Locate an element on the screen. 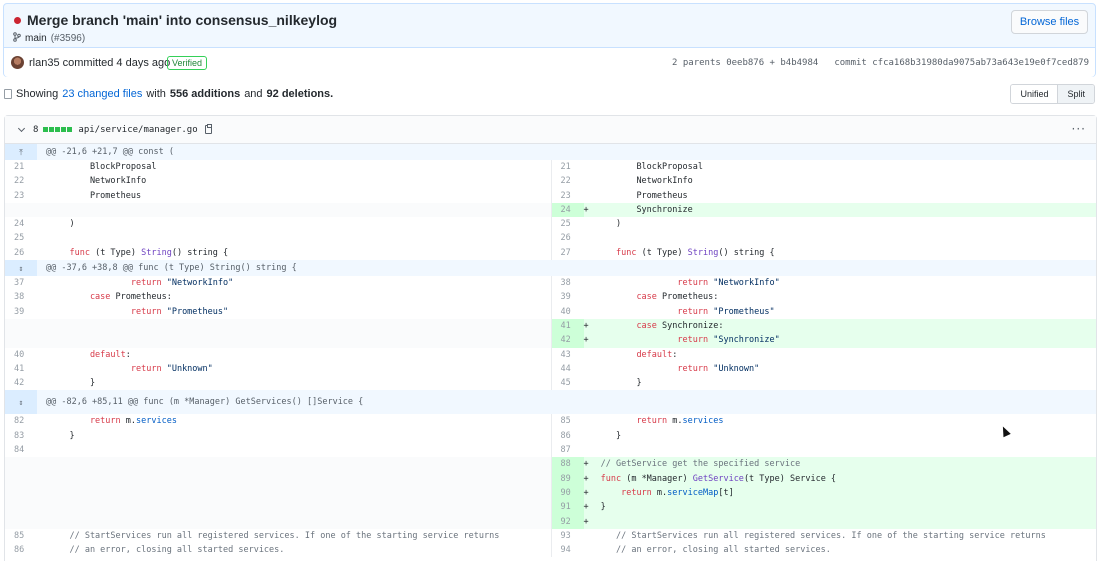  line-number: 45 is located at coordinates (568, 383).